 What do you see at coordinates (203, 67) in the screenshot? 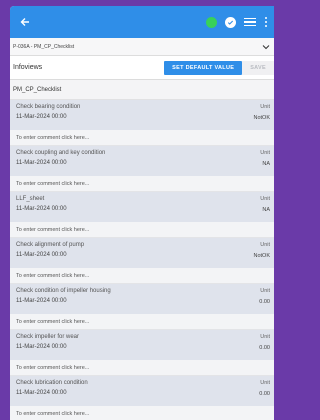
I see `set-default-value-button: SET DEFAULT VALUE` at bounding box center [203, 67].